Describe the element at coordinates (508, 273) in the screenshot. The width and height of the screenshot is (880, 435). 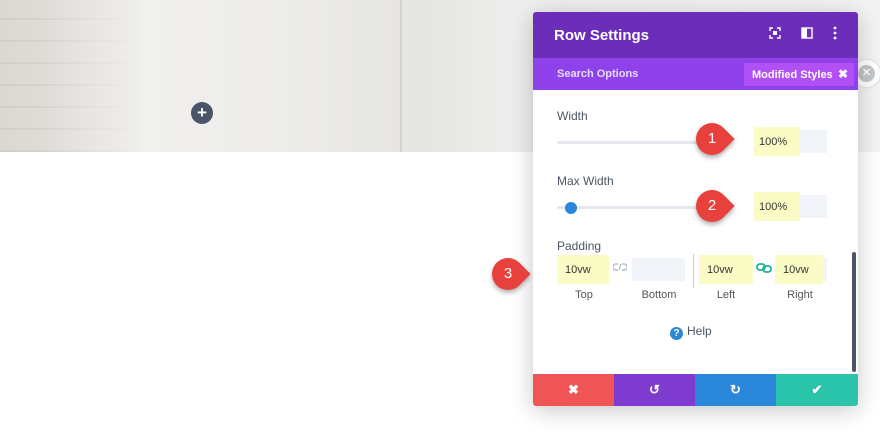
I see `callout-number-3: 3` at that location.